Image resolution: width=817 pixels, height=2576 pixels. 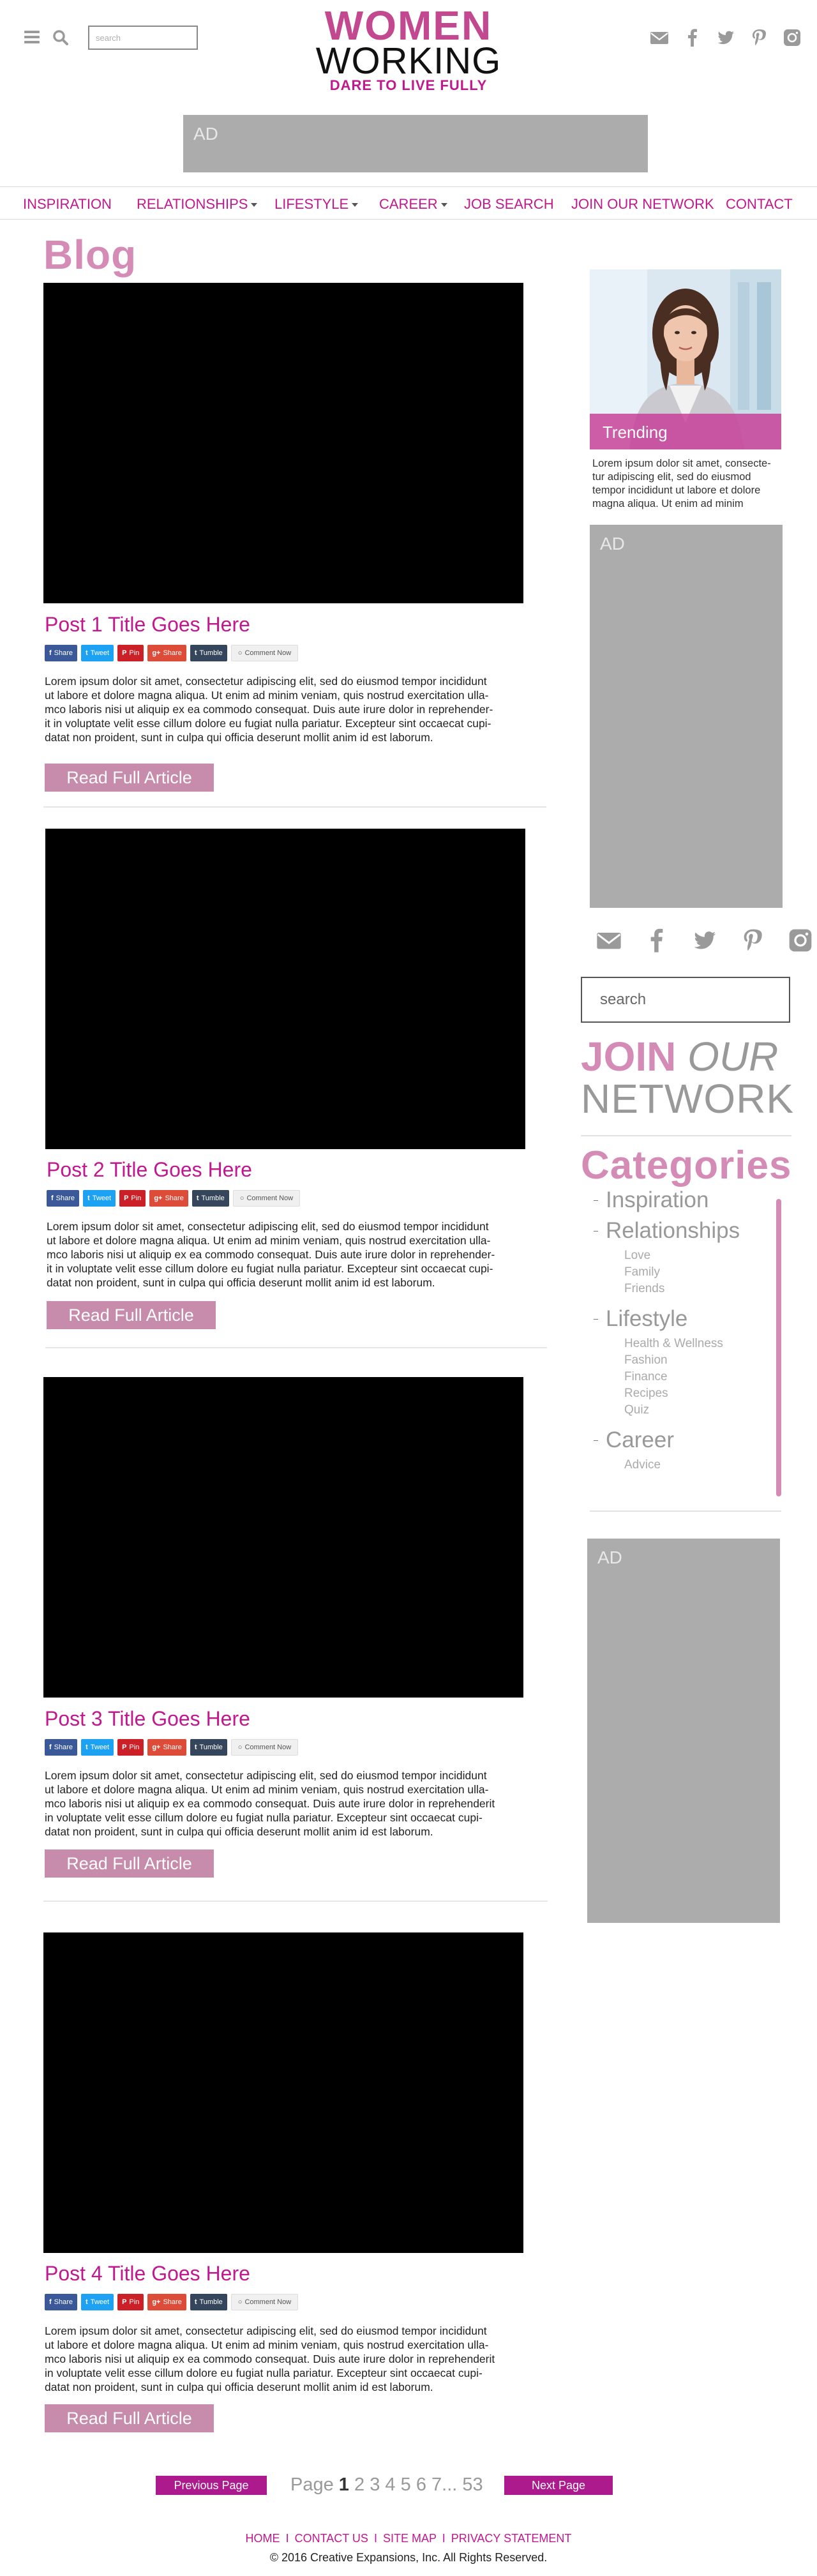 What do you see at coordinates (687, 716) in the screenshot?
I see `sidebar-ad: AD` at bounding box center [687, 716].